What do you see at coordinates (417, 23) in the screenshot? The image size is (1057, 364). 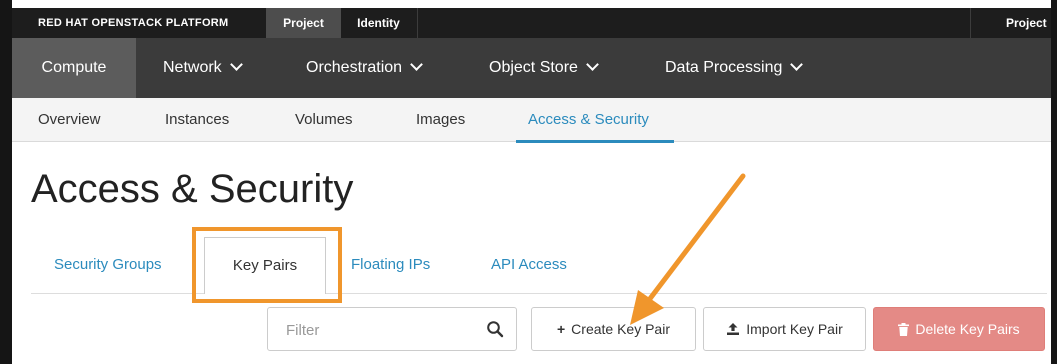 I see `top-divider` at bounding box center [417, 23].